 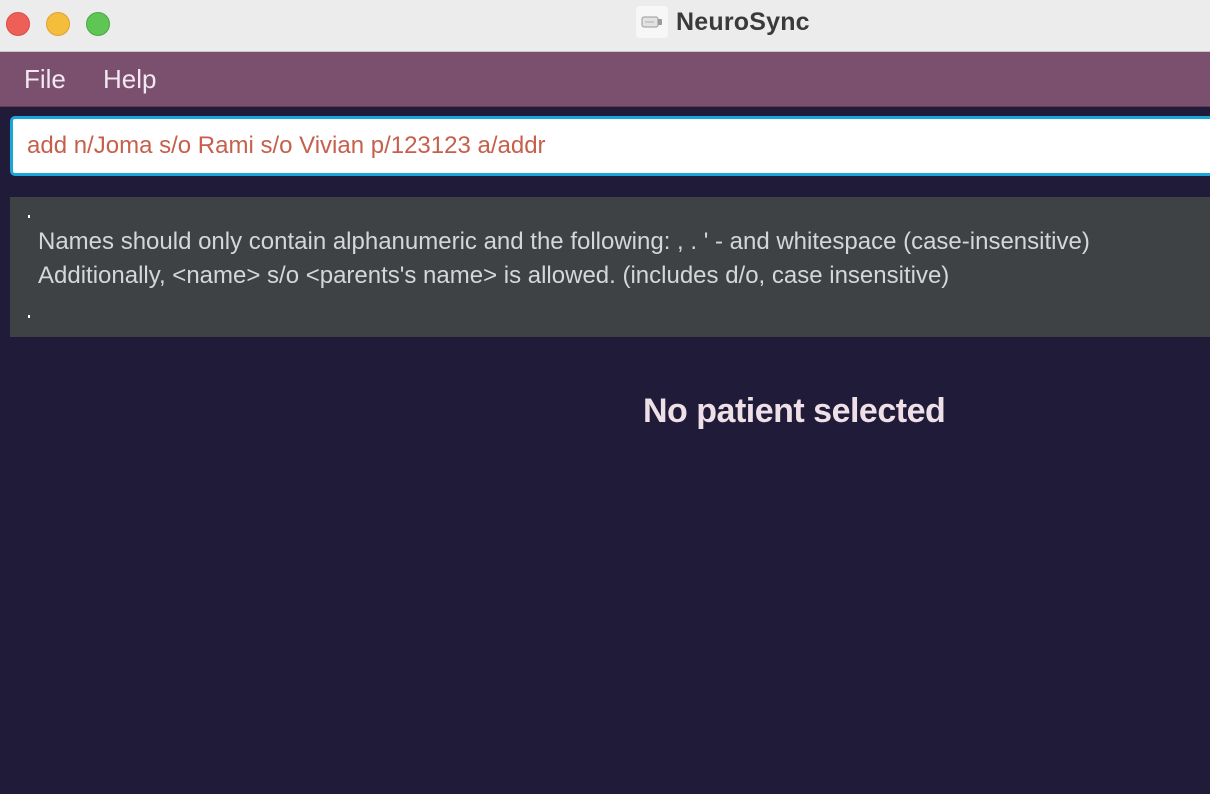 What do you see at coordinates (98, 24) in the screenshot?
I see `zoom-window-button` at bounding box center [98, 24].